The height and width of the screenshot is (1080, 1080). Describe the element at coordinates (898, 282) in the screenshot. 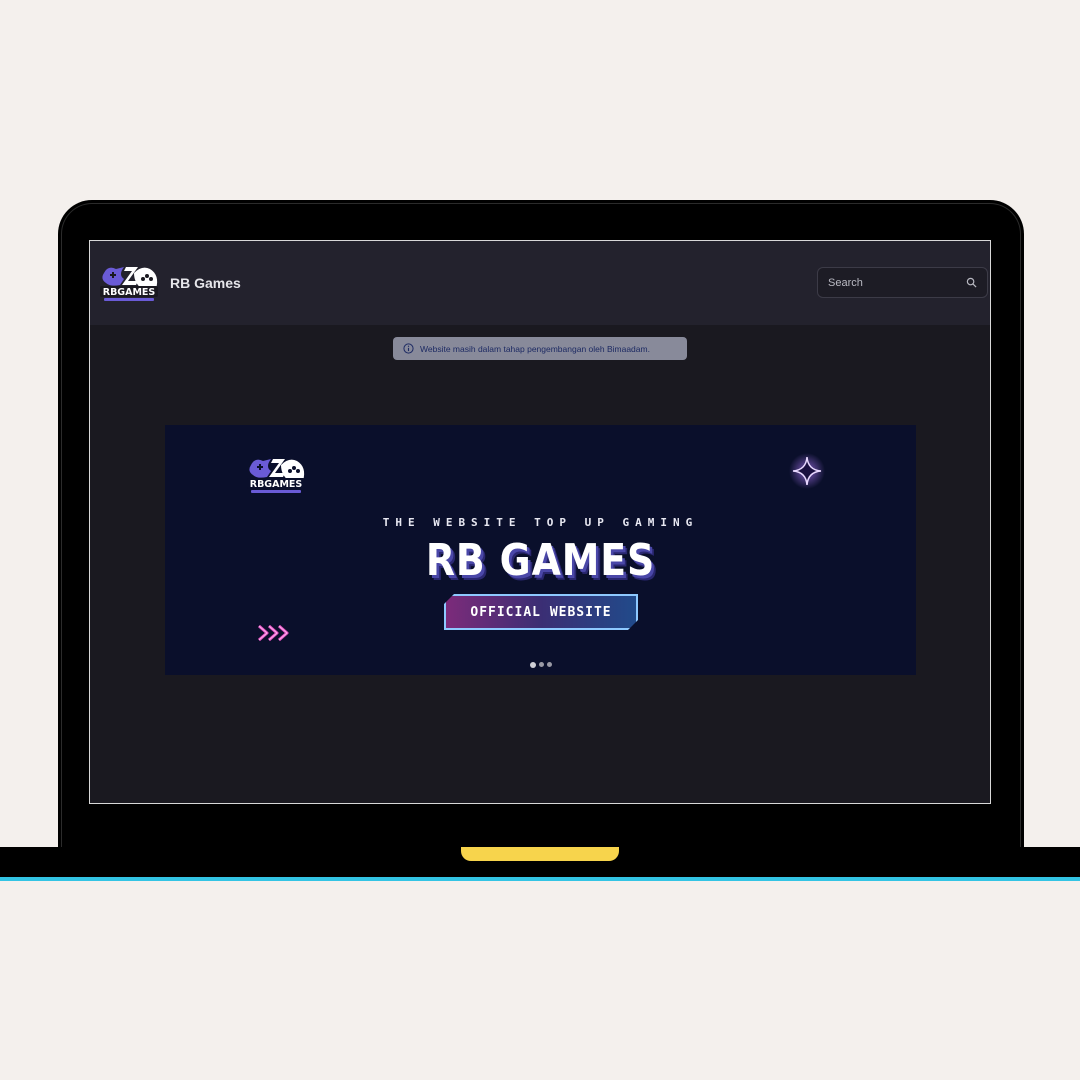

I see `search-input` at that location.